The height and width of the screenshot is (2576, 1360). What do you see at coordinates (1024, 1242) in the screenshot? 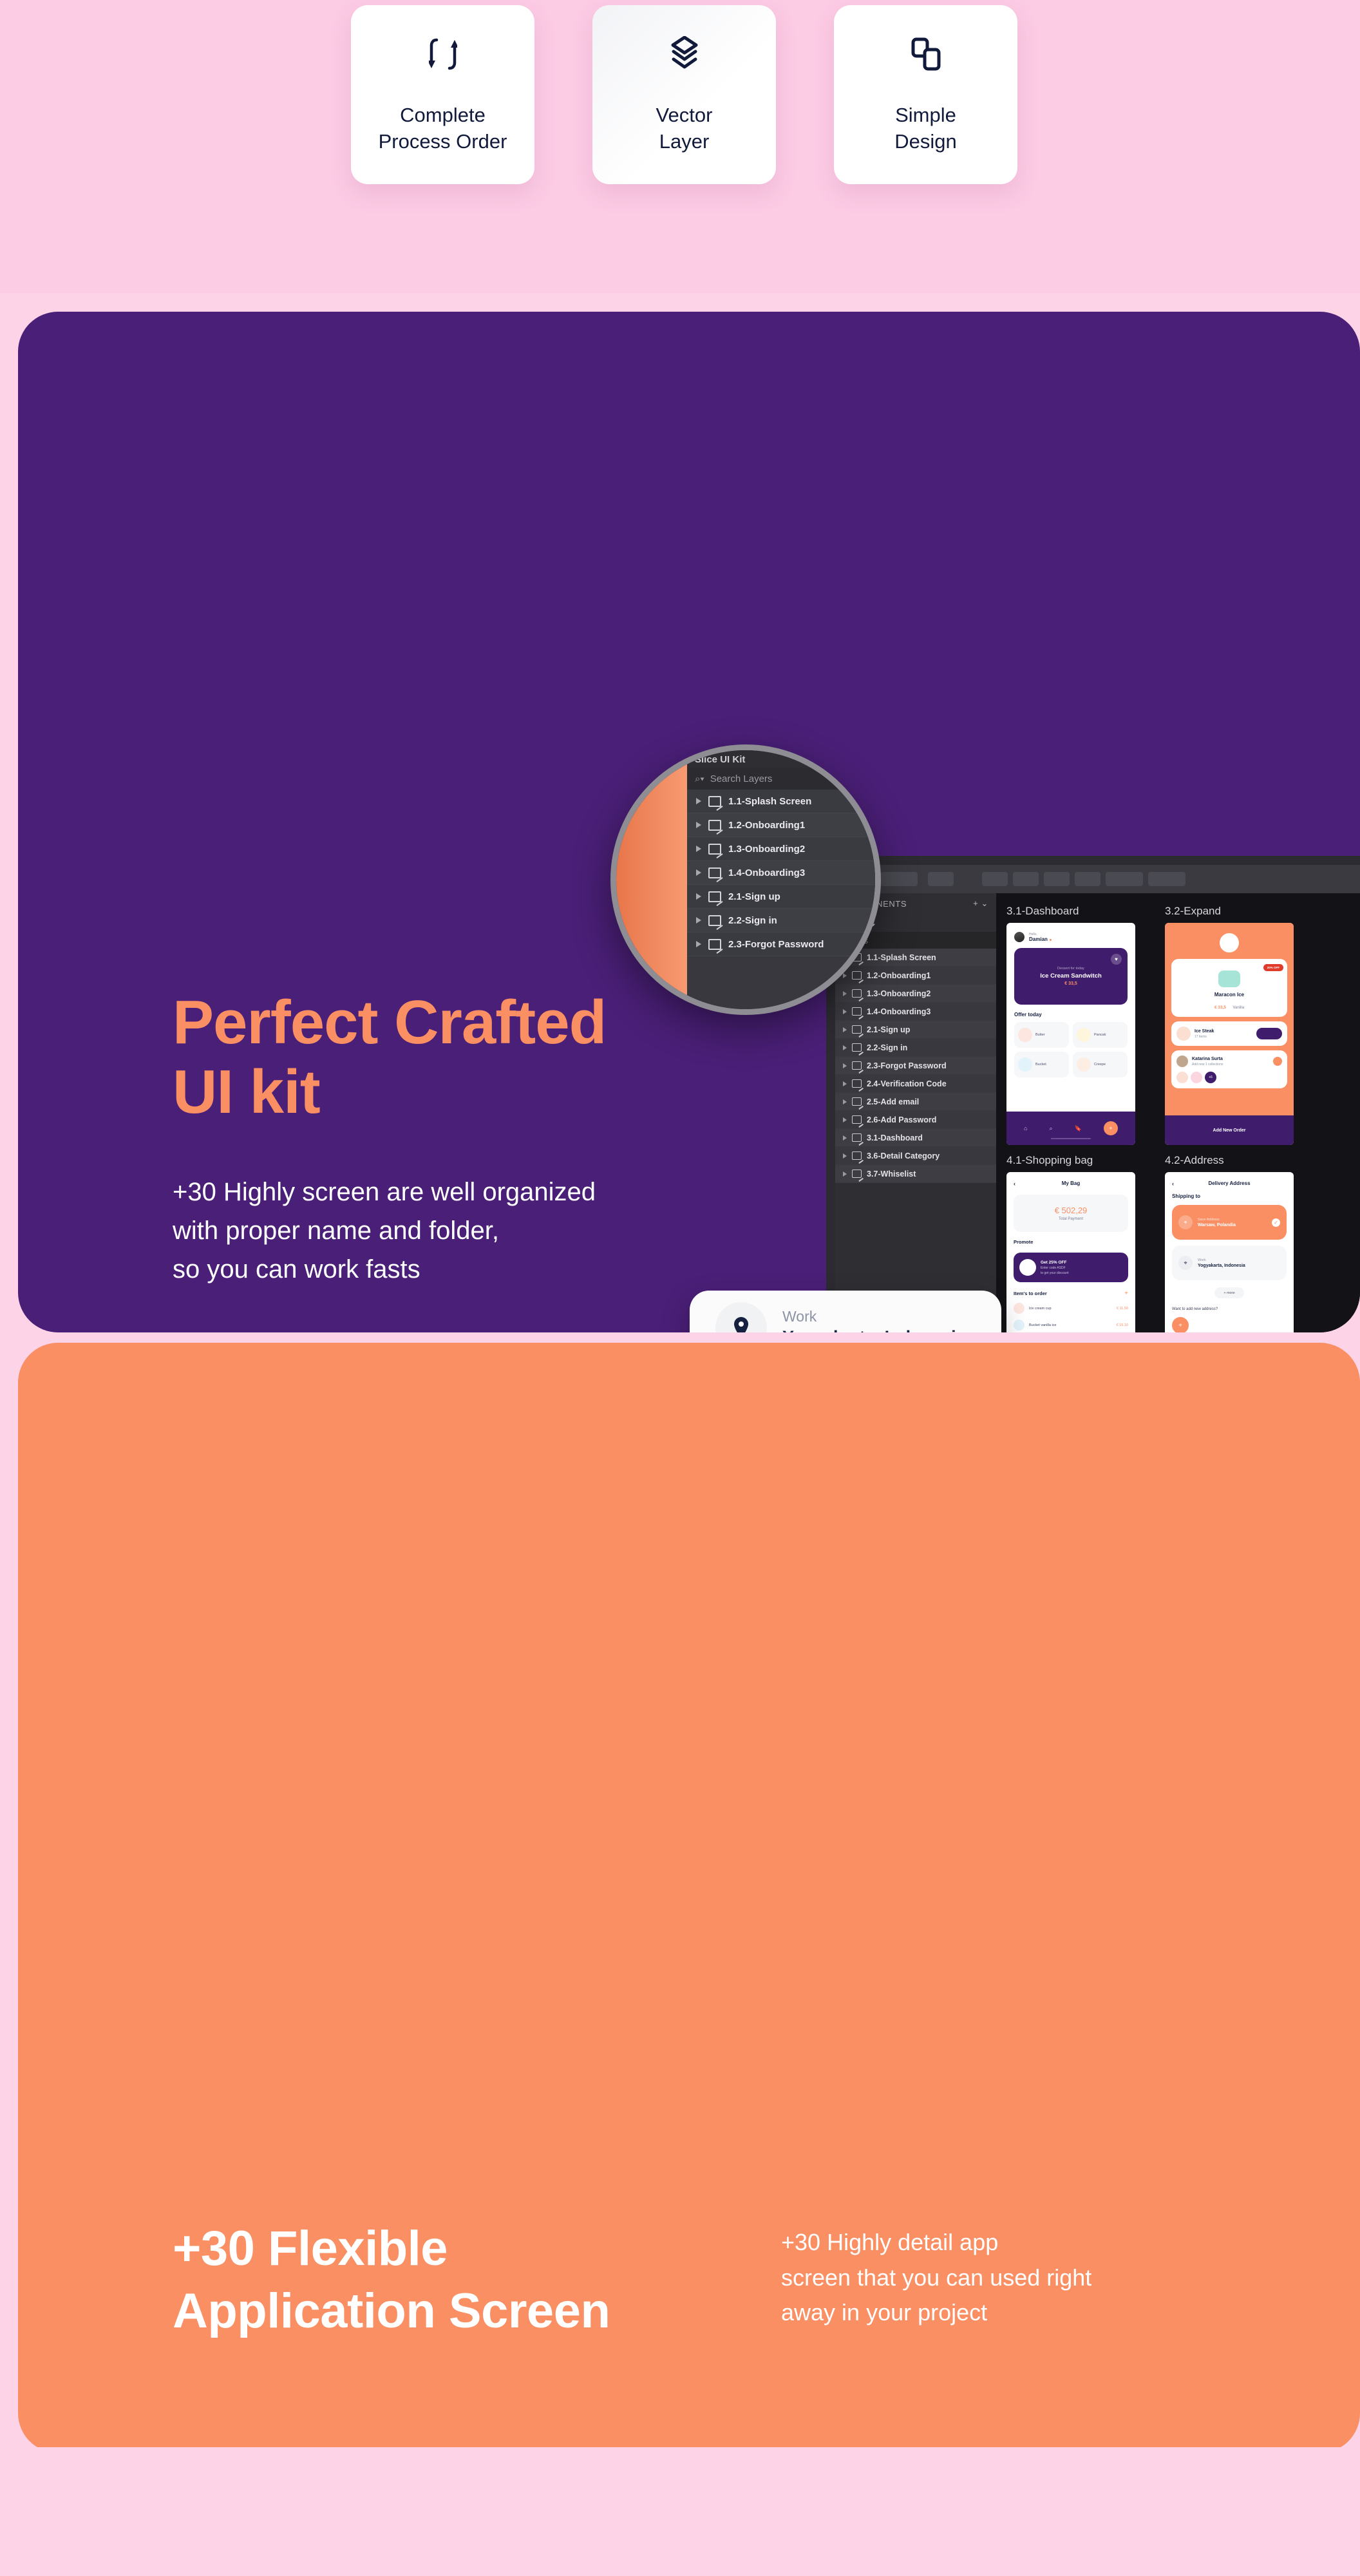
I see `promote-label: Promote` at bounding box center [1024, 1242].